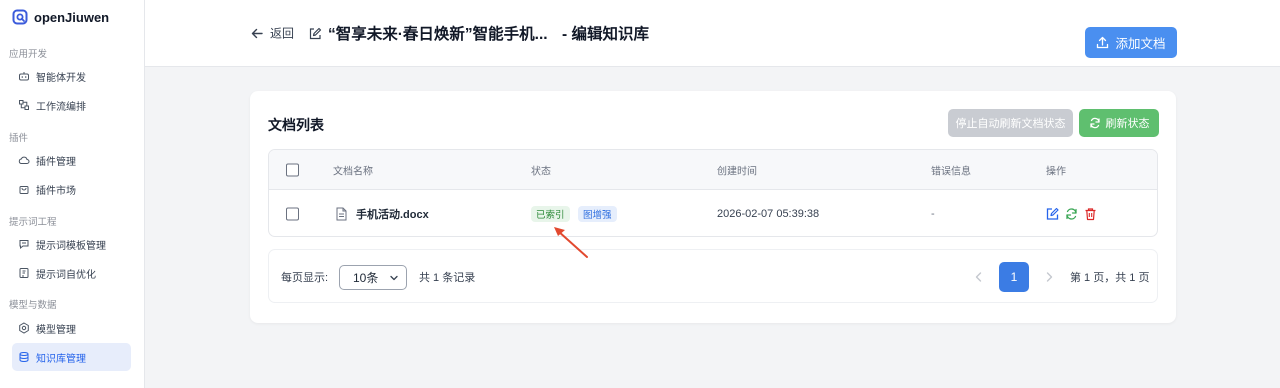 Image resolution: width=1280 pixels, height=388 pixels. I want to click on prompt-optimize-icon, so click(24, 273).